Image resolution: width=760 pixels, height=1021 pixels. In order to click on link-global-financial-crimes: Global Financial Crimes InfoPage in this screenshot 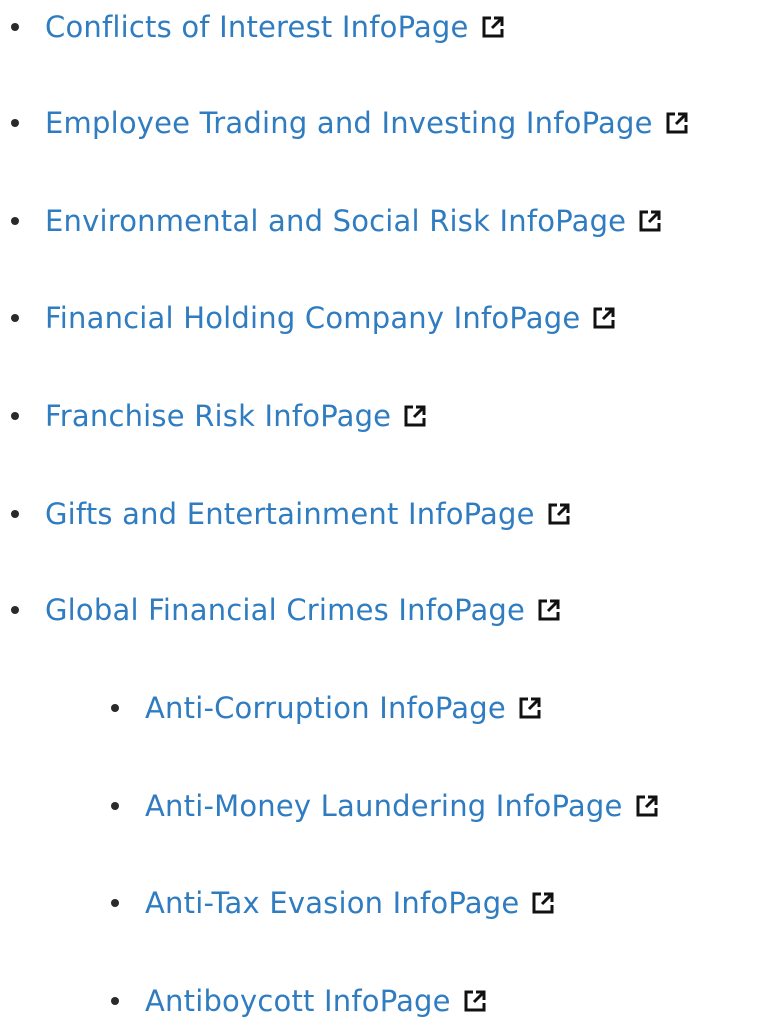, I will do `click(303, 610)`.